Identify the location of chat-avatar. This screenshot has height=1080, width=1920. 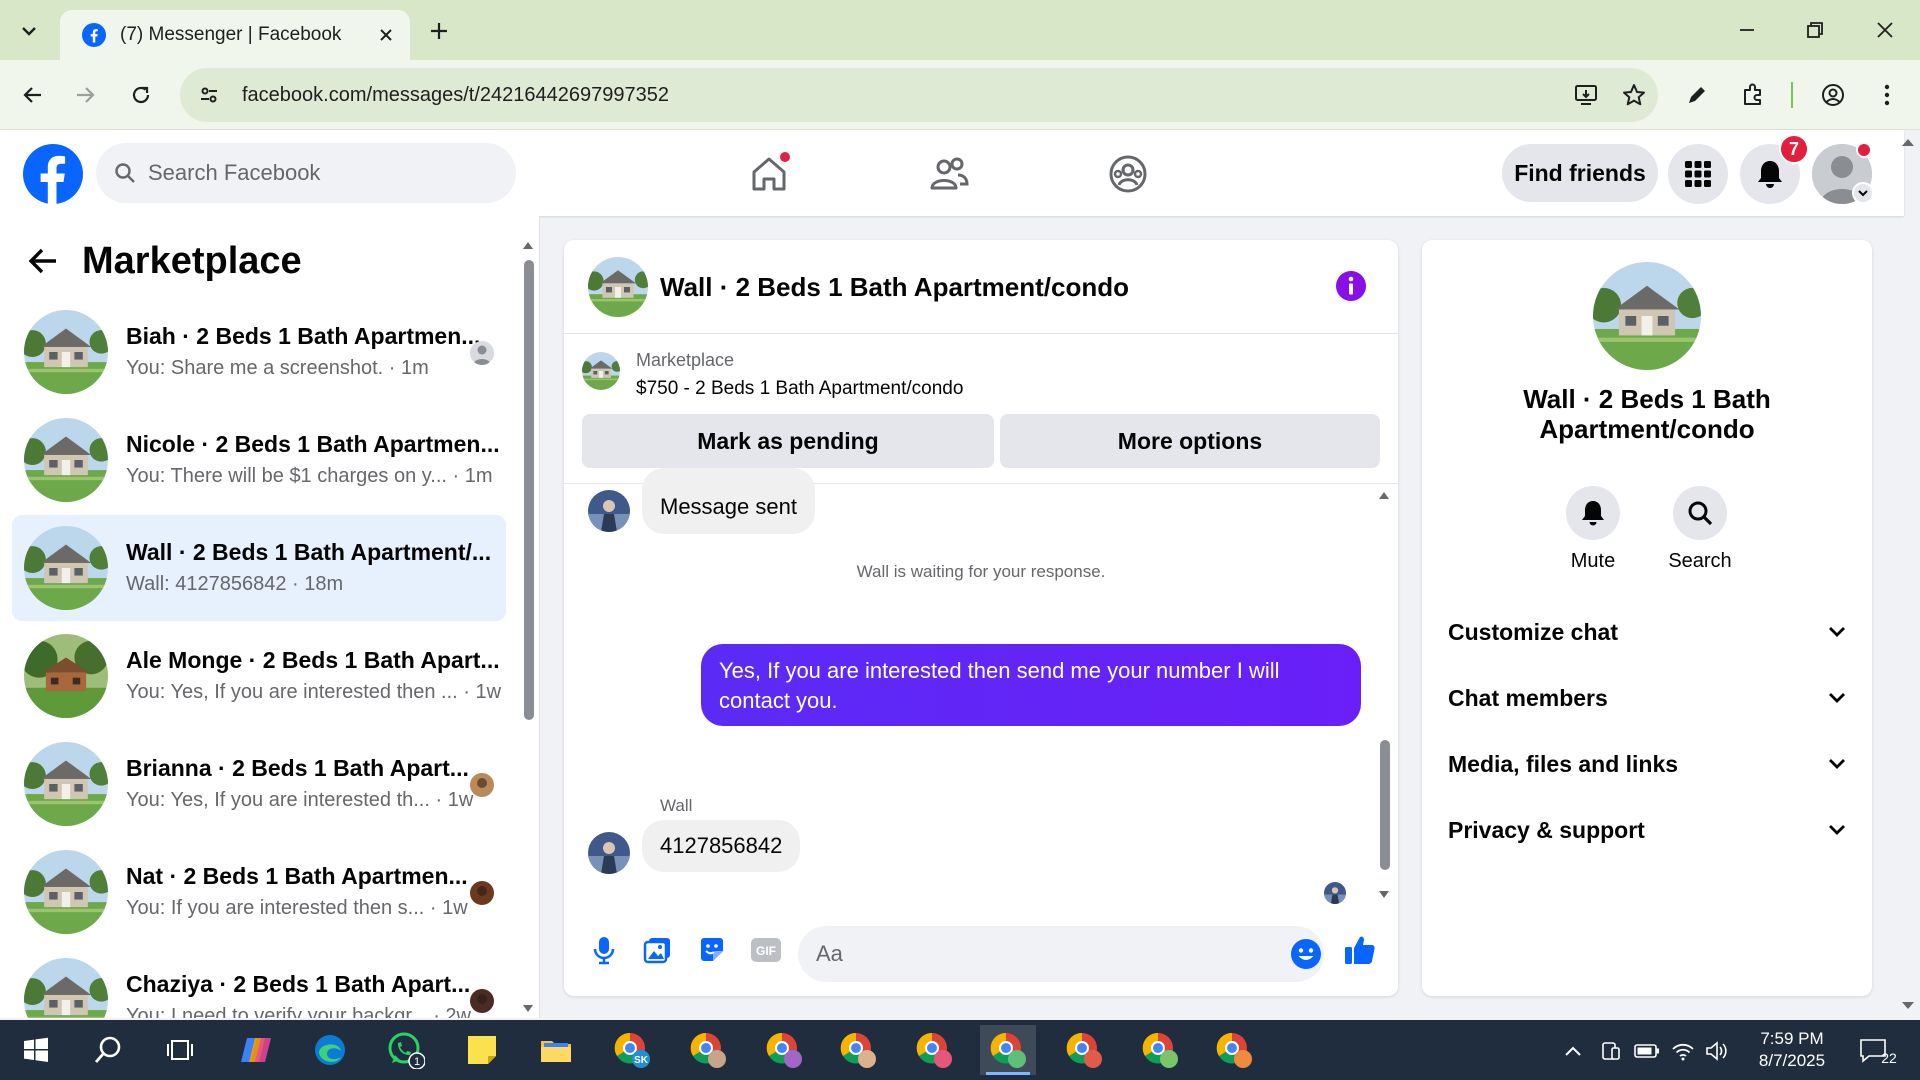
(618, 287).